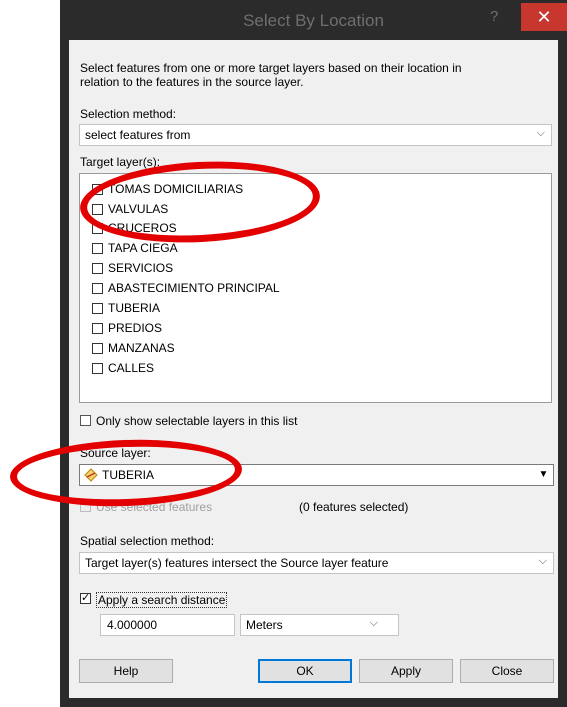  Describe the element at coordinates (264, 625) in the screenshot. I see `distance-unit-value: Meters` at that location.